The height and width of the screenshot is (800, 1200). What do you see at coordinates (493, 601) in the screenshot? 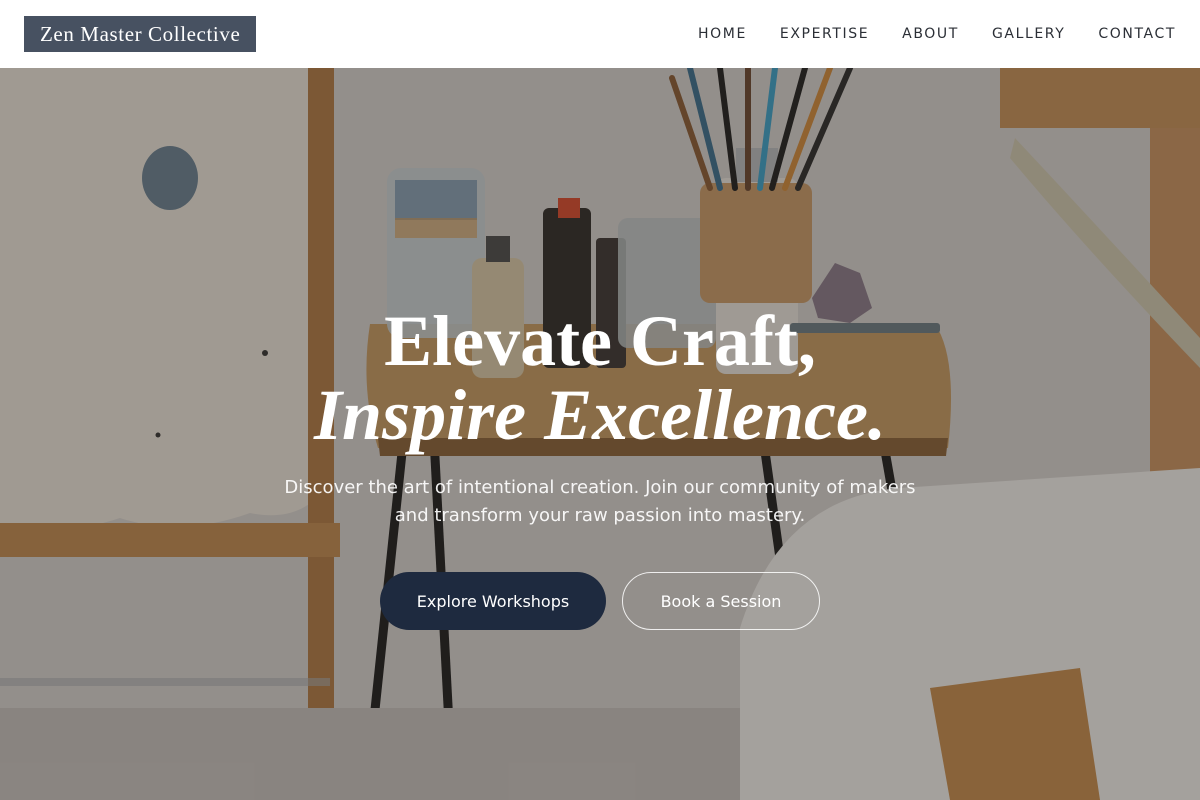
I see `explore-workshops-button: Explore Workshops` at bounding box center [493, 601].